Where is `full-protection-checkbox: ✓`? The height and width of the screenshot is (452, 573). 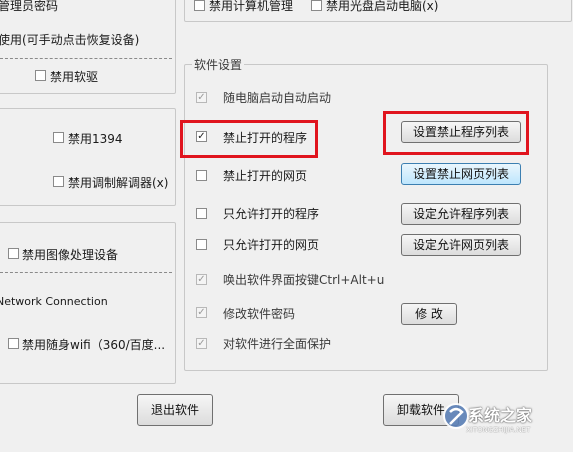
full-protection-checkbox: ✓ is located at coordinates (201, 343).